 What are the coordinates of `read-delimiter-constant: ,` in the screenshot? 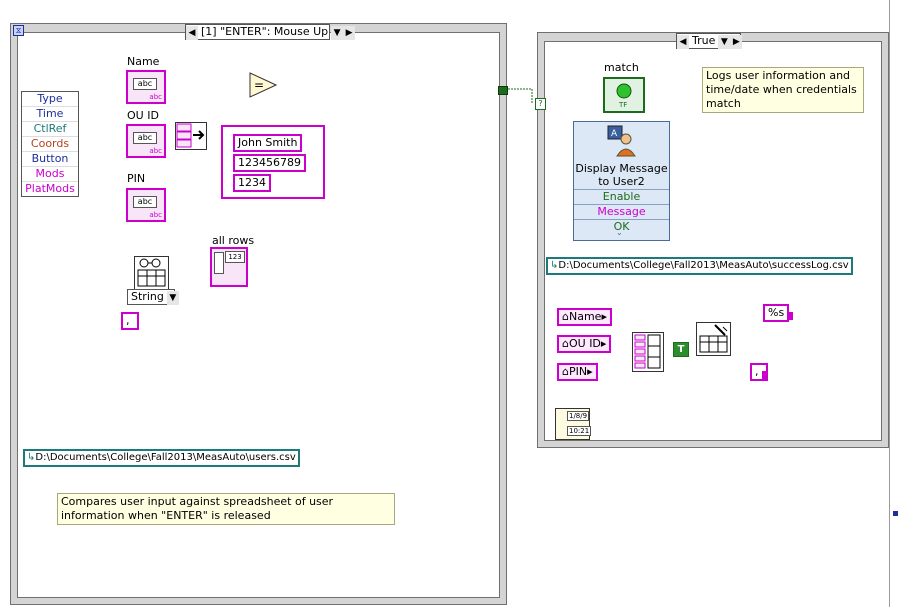 It's located at (130, 321).